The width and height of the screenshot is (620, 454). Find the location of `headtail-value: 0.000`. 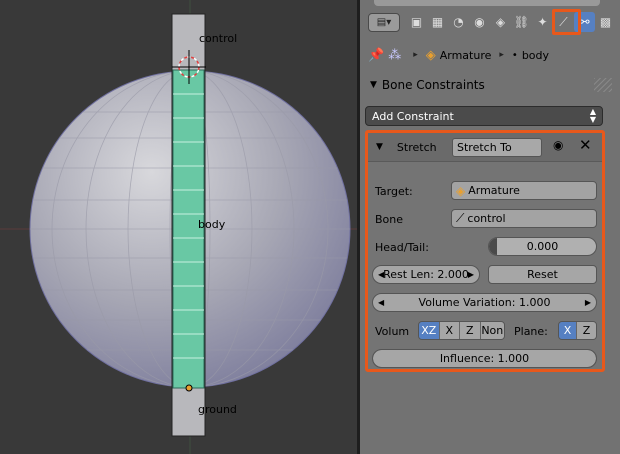

headtail-value: 0.000 is located at coordinates (542, 246).